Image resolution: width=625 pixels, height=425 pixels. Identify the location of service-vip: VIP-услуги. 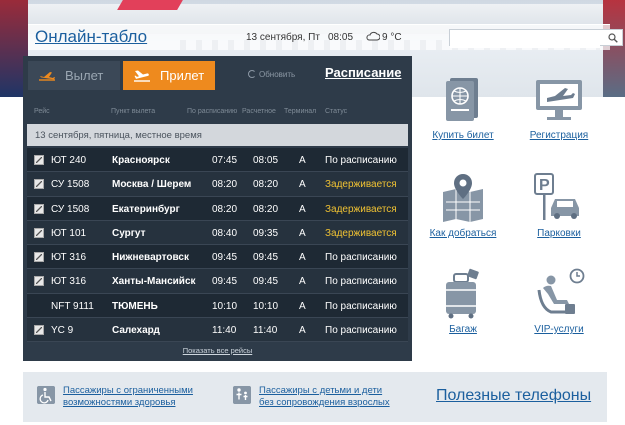
(559, 301).